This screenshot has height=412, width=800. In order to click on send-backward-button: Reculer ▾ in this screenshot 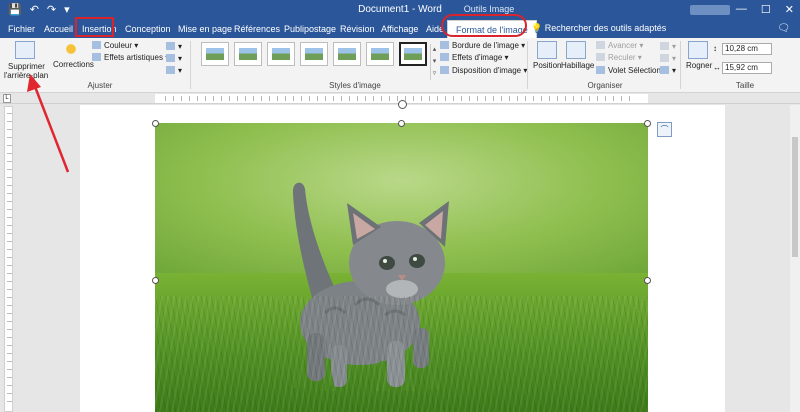, I will do `click(619, 58)`.